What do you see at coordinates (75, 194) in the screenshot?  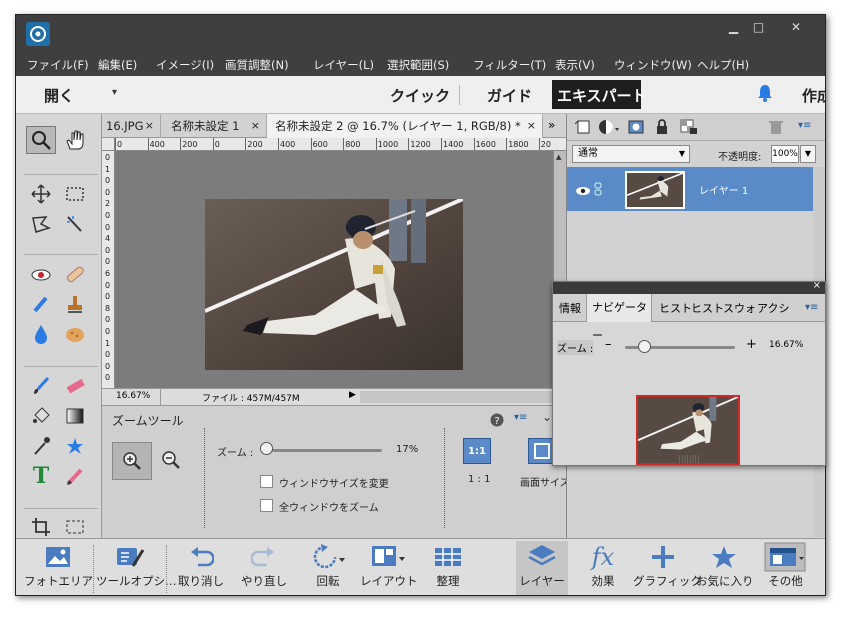 I see `marquee-tool` at bounding box center [75, 194].